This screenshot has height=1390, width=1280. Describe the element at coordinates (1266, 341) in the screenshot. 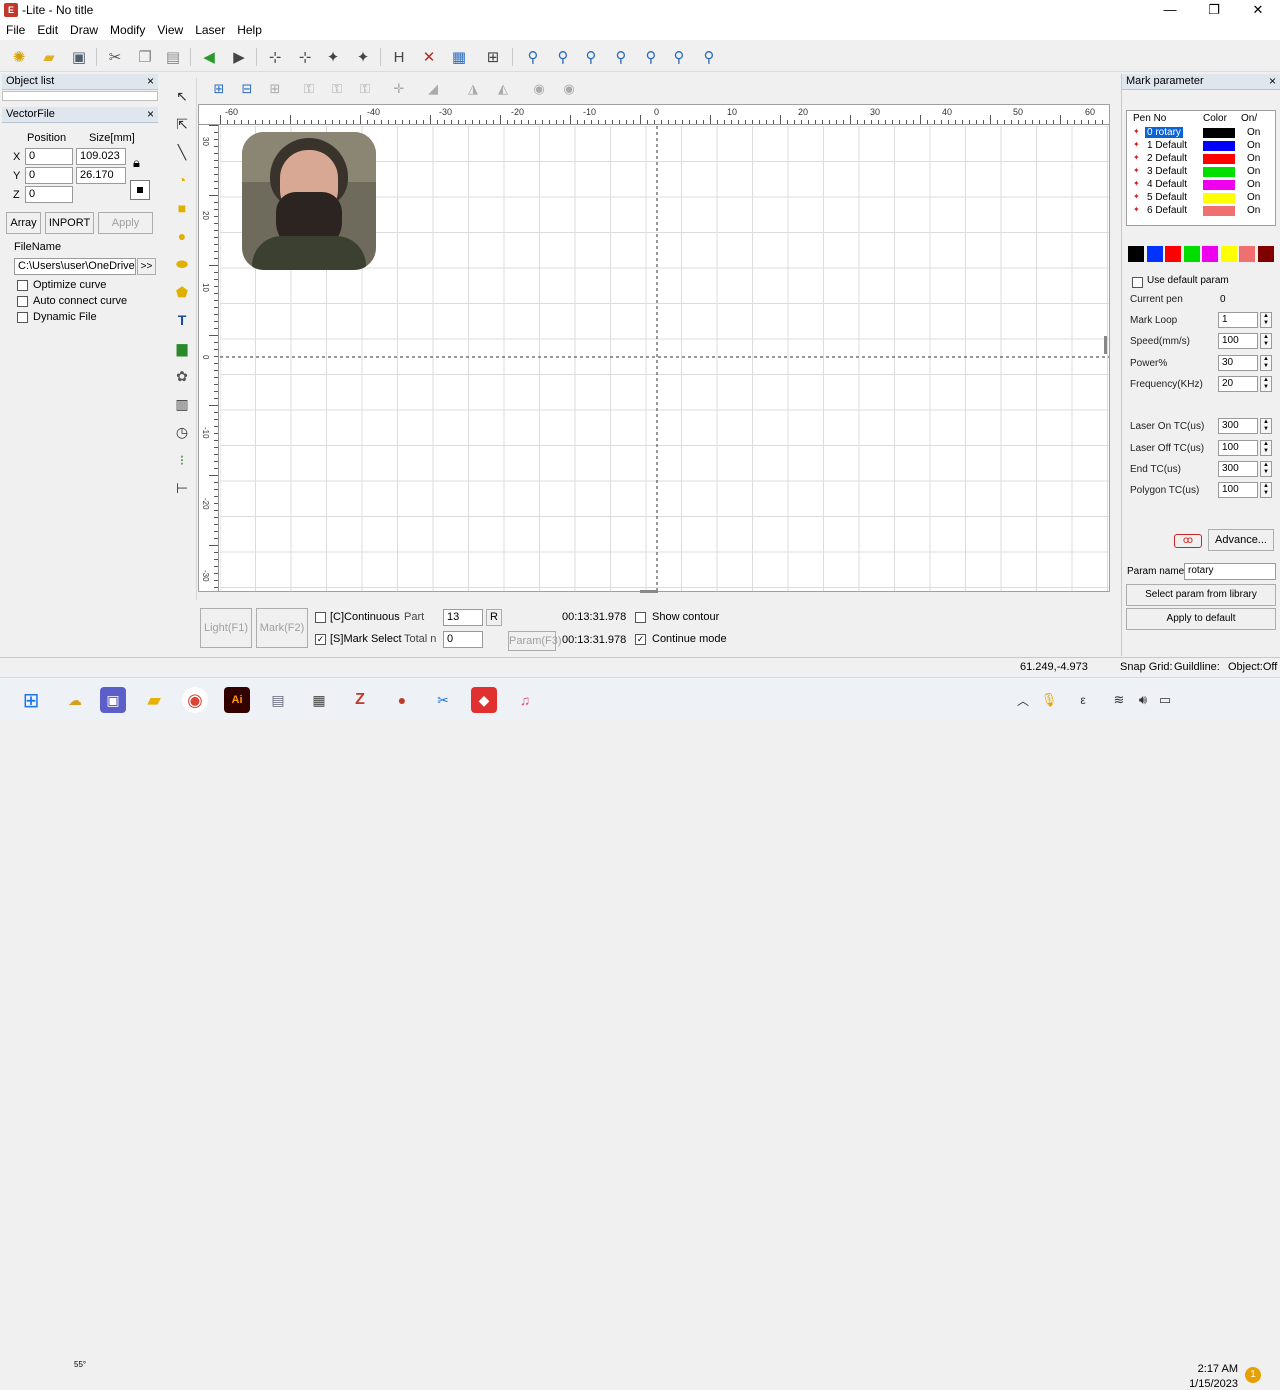

I see `speed-spinner: ▲ ▼` at that location.